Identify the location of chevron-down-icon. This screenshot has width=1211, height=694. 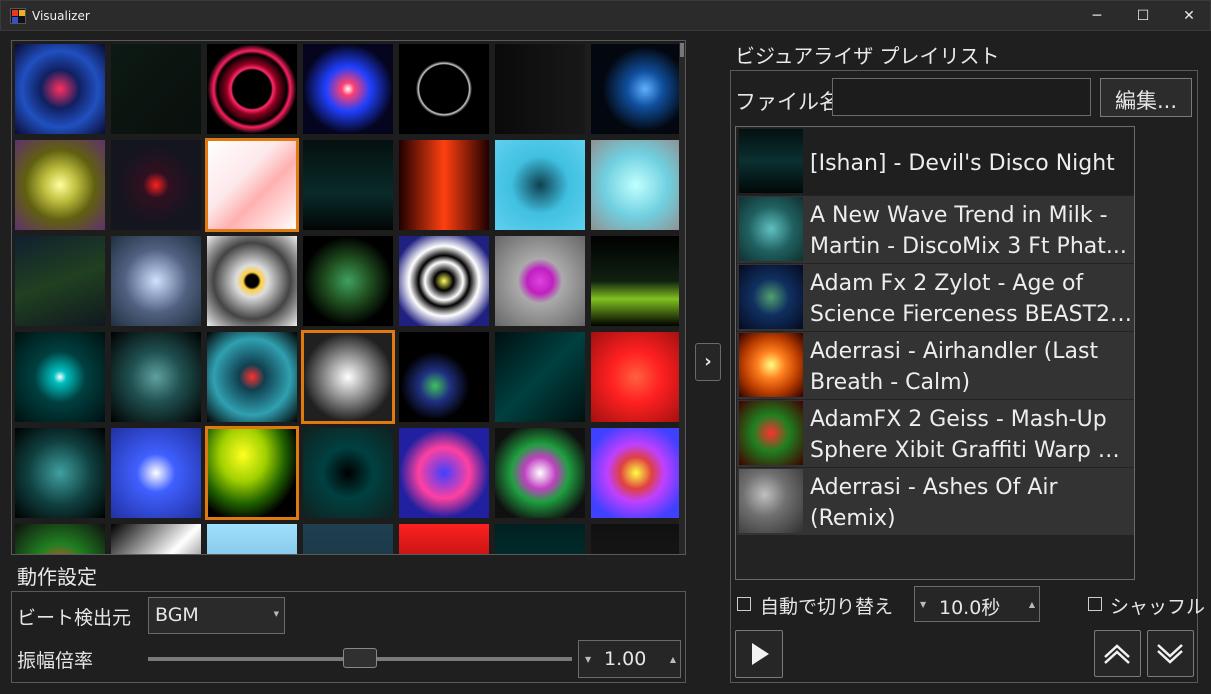
(1170, 654).